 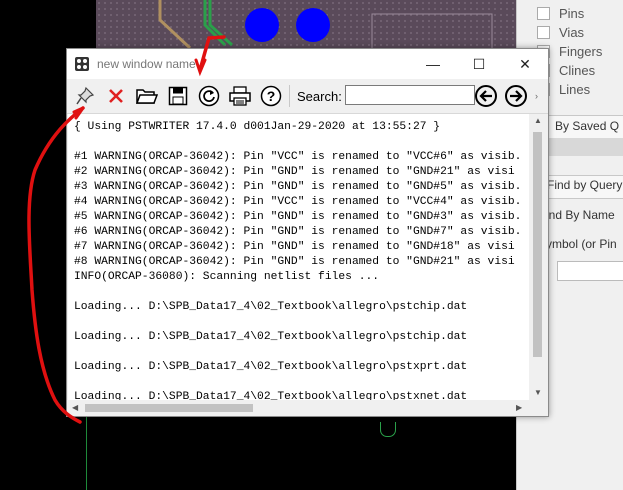 I want to click on scroll-up-icon: ▲, so click(x=538, y=120).